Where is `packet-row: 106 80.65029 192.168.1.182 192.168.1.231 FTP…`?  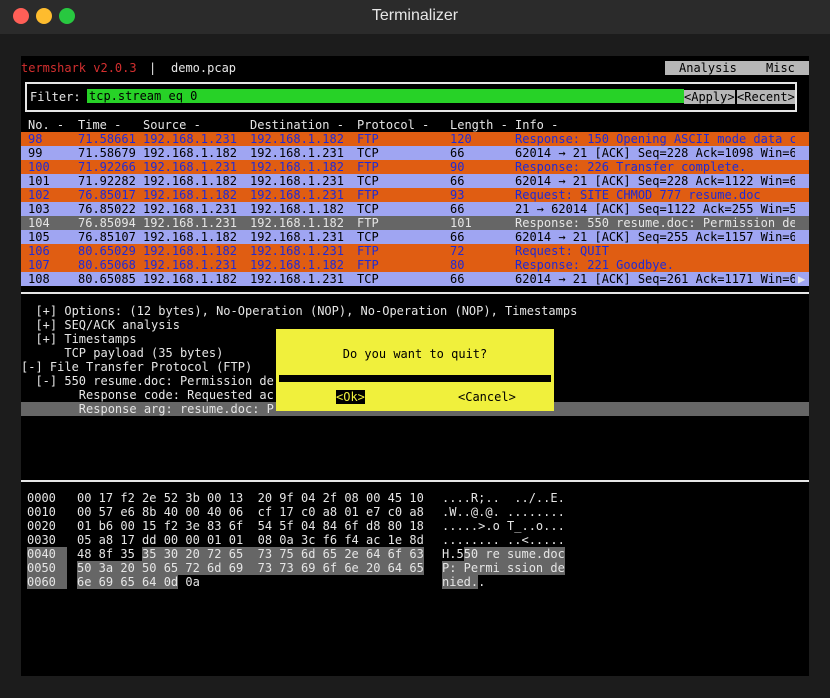 packet-row: 106 80.65029 192.168.1.182 192.168.1.231 FTP… is located at coordinates (415, 251).